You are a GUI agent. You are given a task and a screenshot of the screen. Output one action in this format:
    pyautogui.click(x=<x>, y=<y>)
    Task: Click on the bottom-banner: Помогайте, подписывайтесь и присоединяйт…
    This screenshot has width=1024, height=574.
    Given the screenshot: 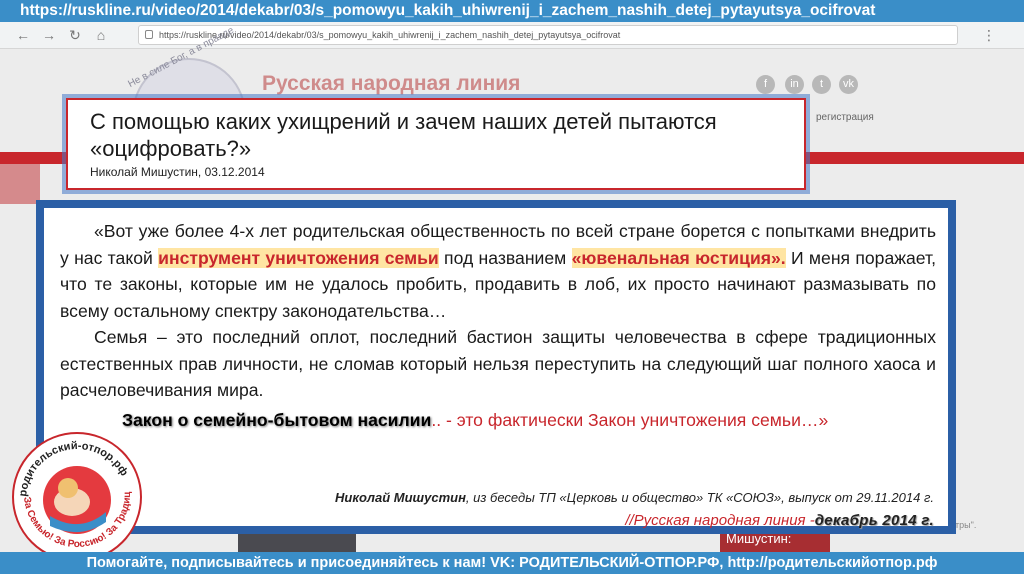 What is the action you would take?
    pyautogui.click(x=512, y=563)
    